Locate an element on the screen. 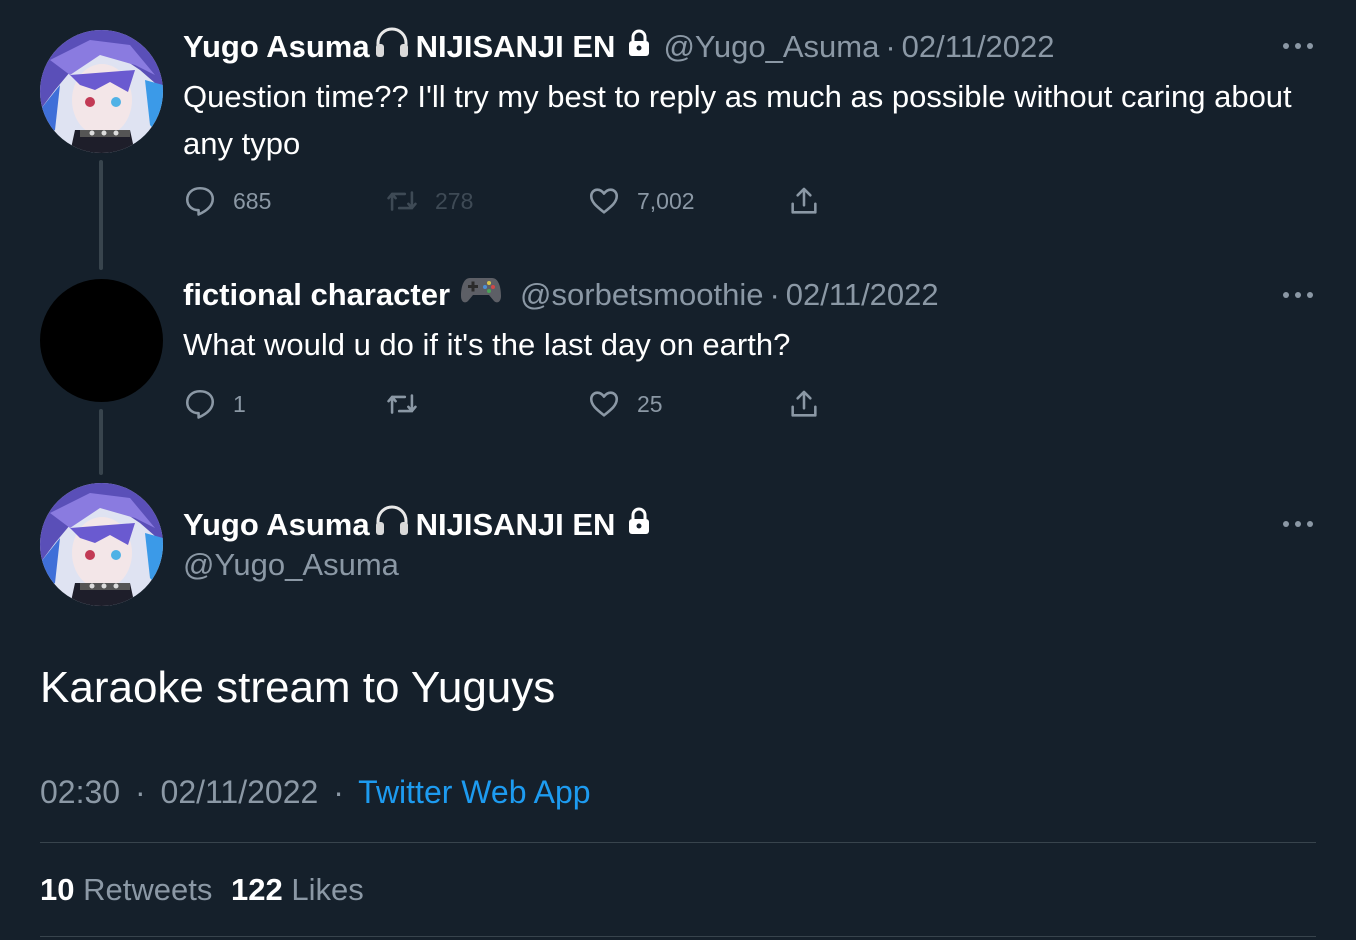  reply-button: 1 is located at coordinates (214, 404).